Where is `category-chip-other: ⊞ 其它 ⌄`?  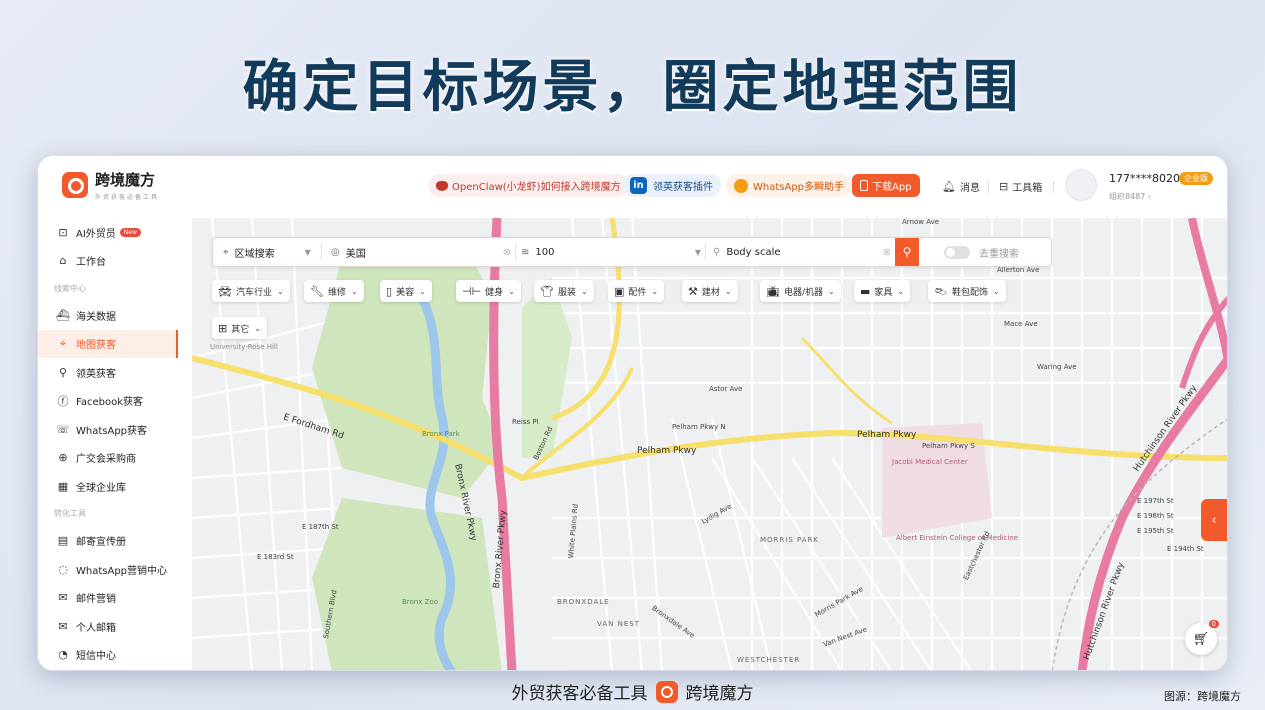 category-chip-other: ⊞ 其它 ⌄ is located at coordinates (239, 328).